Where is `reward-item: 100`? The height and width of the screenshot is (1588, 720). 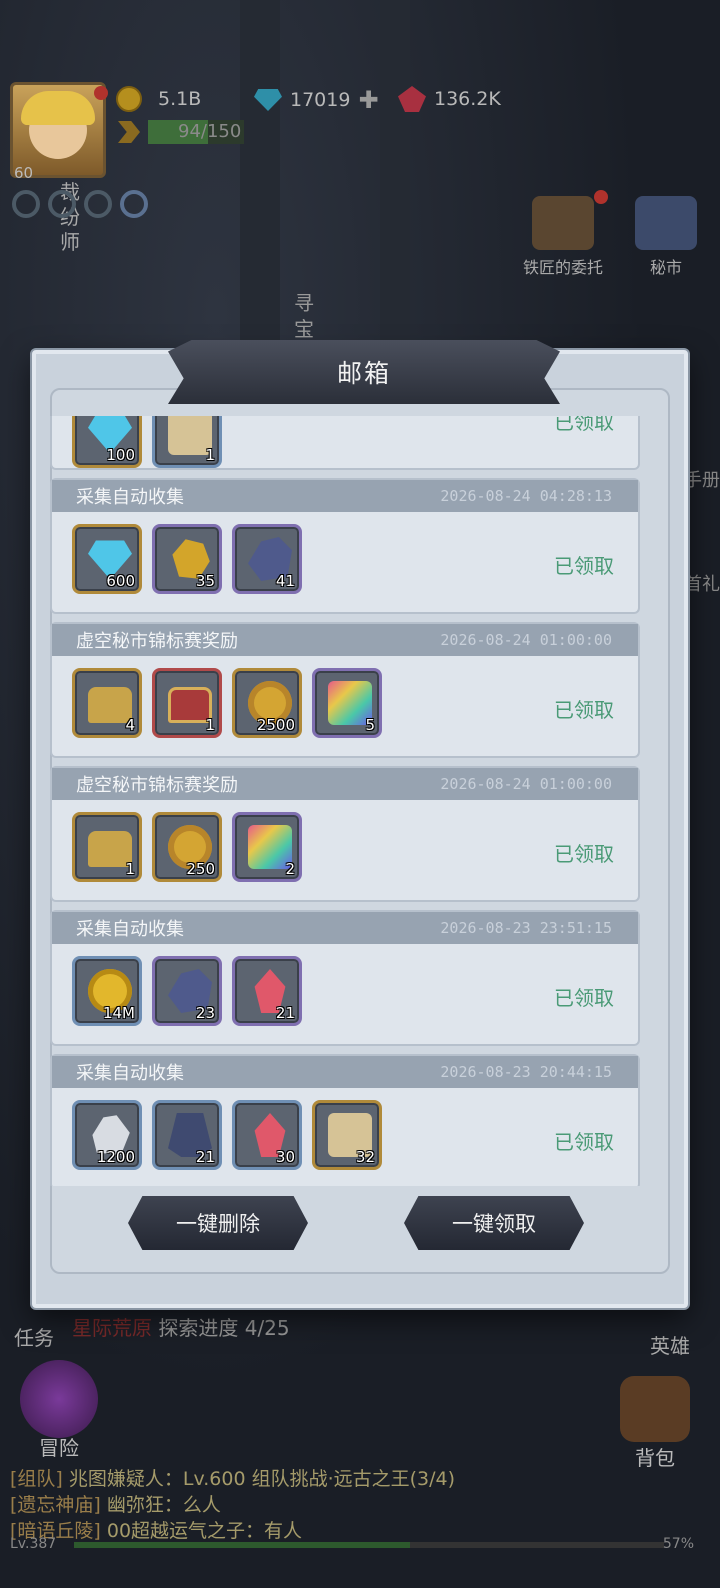 reward-item: 100 is located at coordinates (107, 442).